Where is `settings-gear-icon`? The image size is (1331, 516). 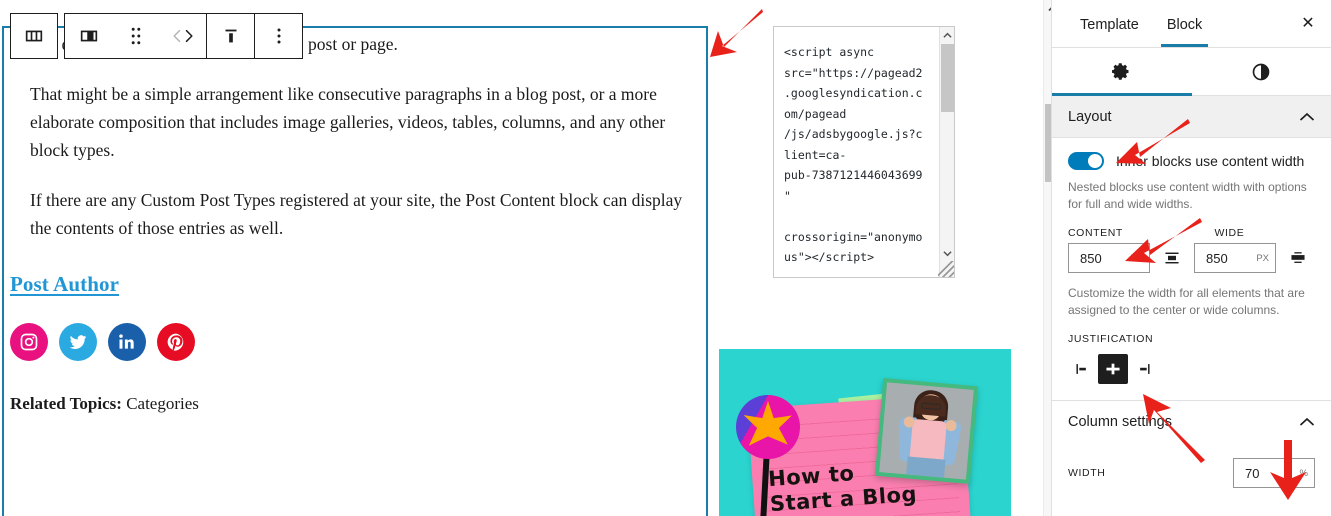 settings-gear-icon is located at coordinates (1122, 72).